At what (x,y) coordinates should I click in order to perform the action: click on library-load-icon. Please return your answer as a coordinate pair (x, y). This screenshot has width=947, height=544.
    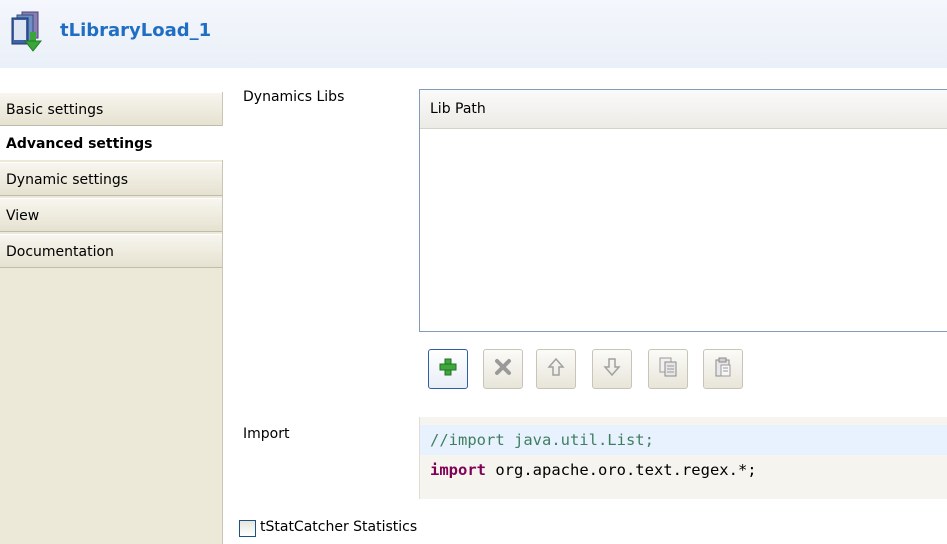
    Looking at the image, I should click on (28, 32).